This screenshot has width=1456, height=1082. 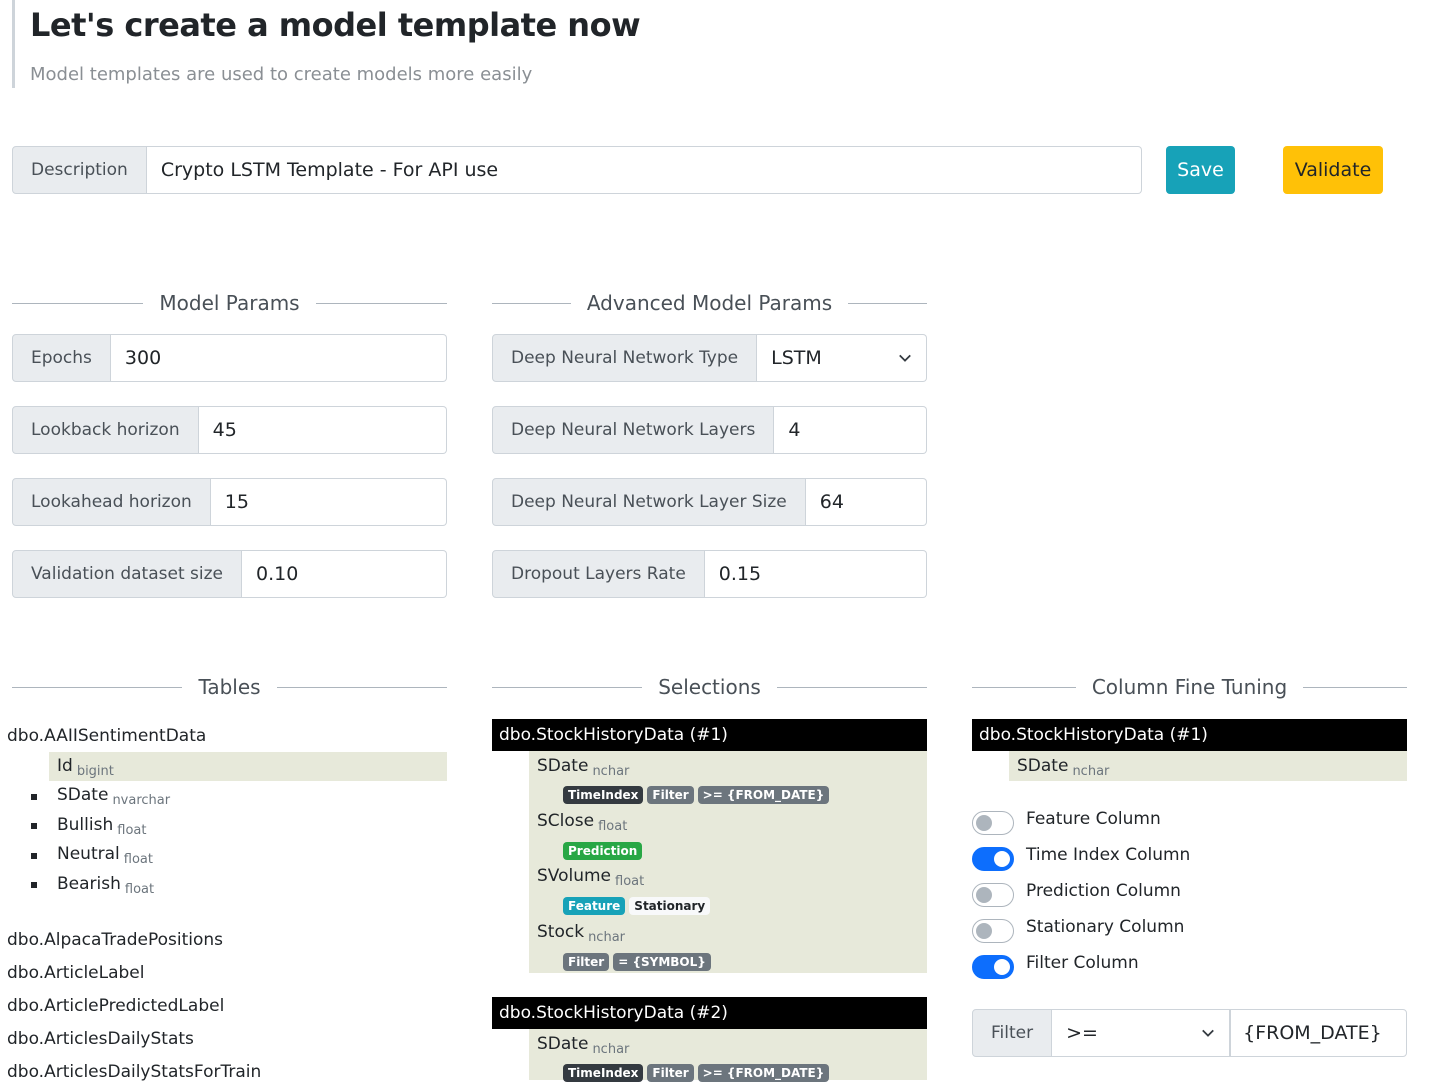 I want to click on lookahead-group: Lookahead horizon 15, so click(x=229, y=502).